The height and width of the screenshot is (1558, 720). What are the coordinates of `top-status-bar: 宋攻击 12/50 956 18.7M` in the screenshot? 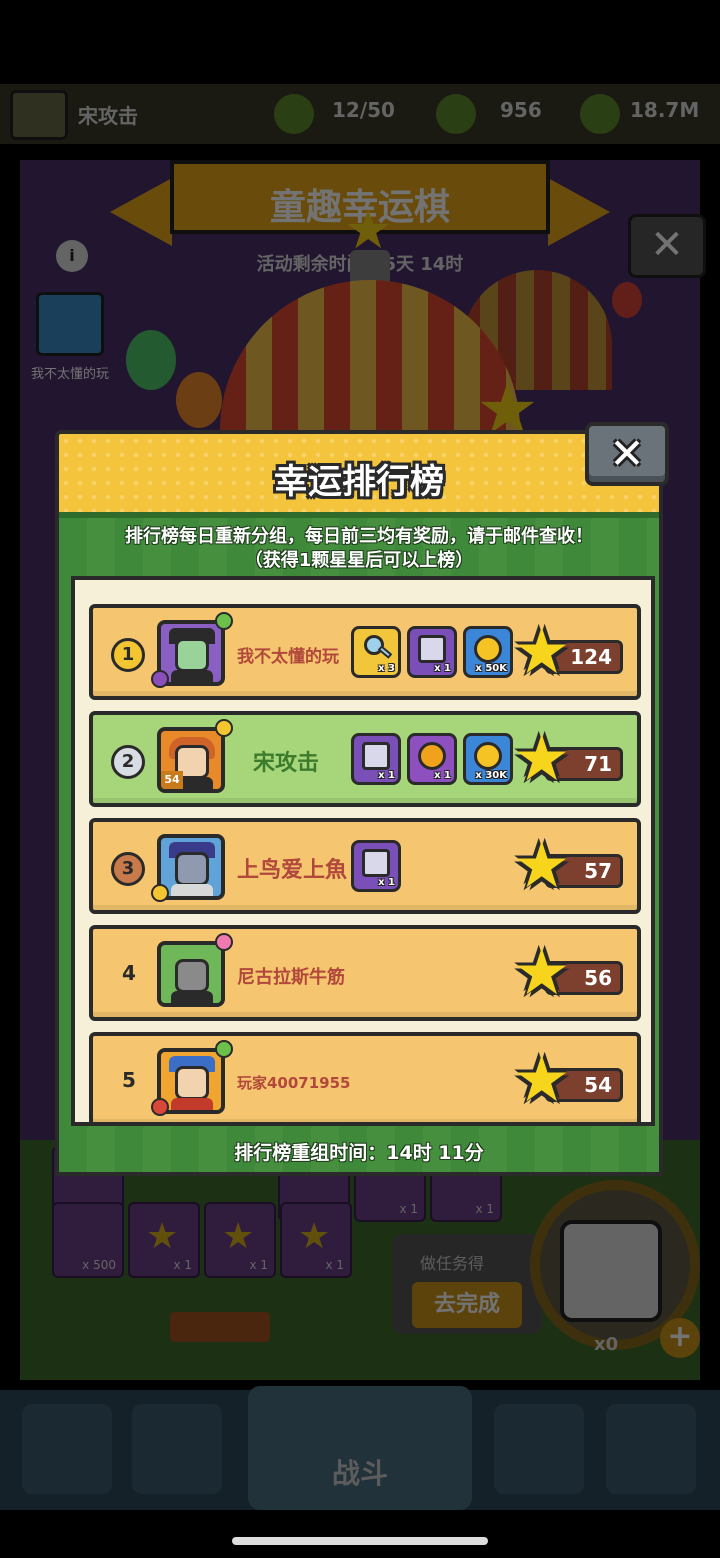 It's located at (360, 114).